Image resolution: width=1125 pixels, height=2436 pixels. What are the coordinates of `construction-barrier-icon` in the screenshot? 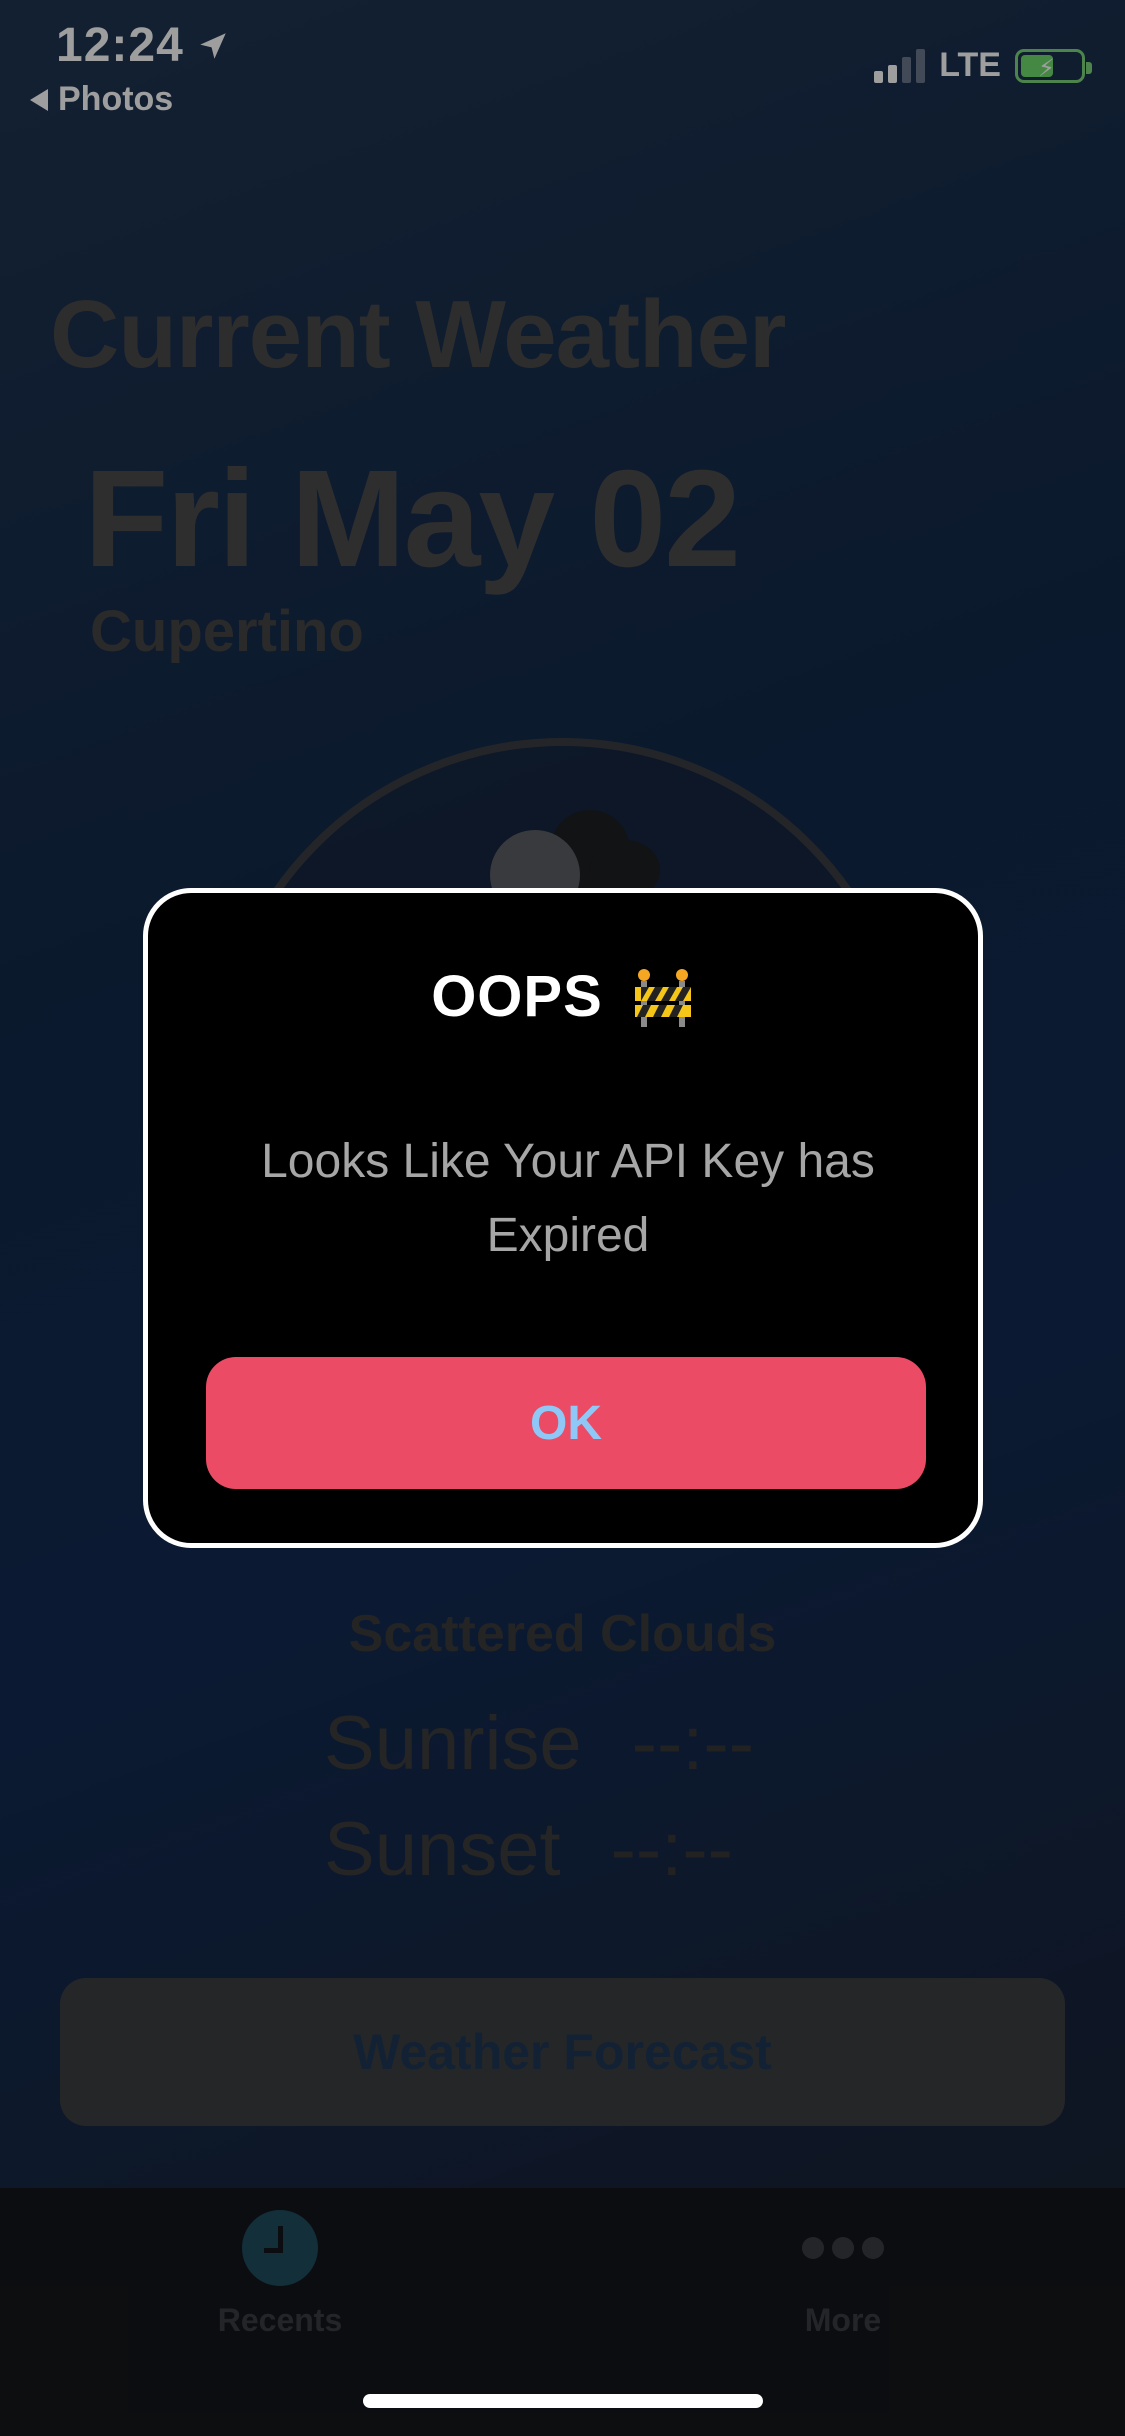 It's located at (662, 997).